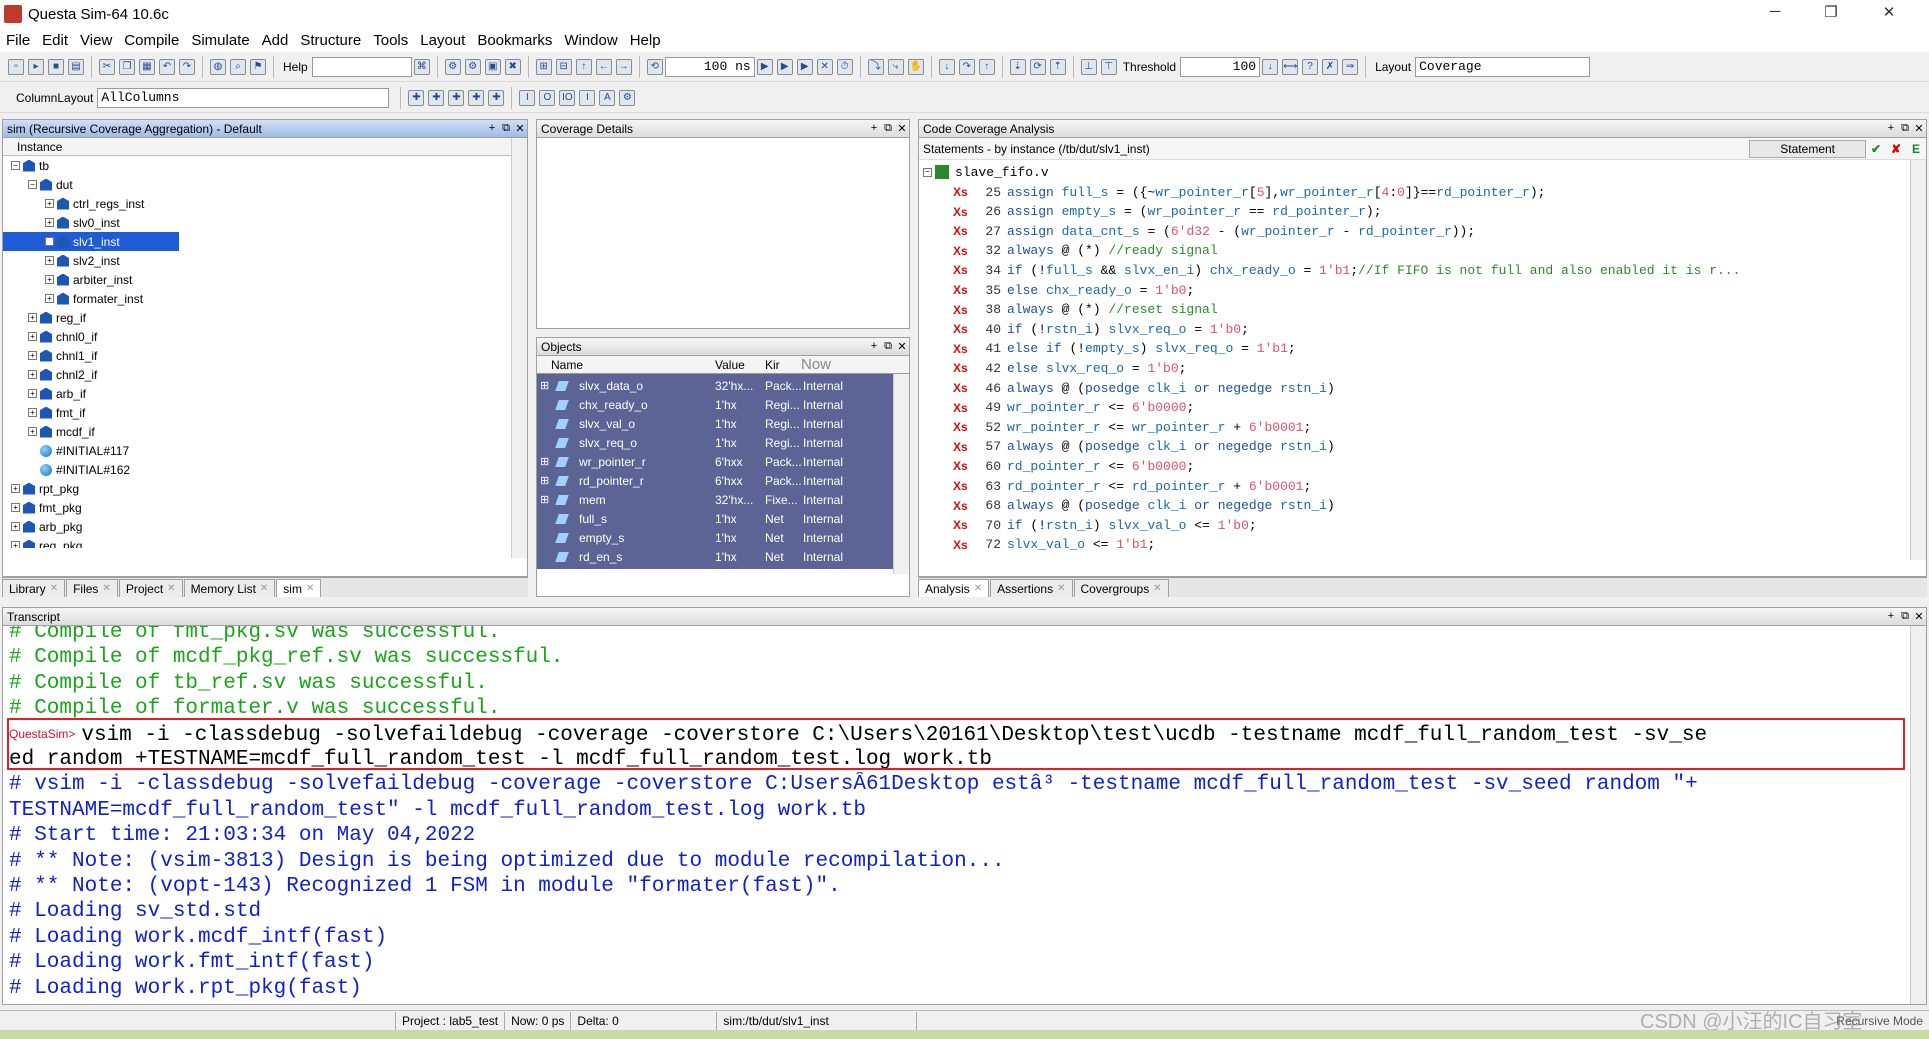 The height and width of the screenshot is (1039, 1929). Describe the element at coordinates (38, 184) in the screenshot. I see `tree-row: −dut` at that location.